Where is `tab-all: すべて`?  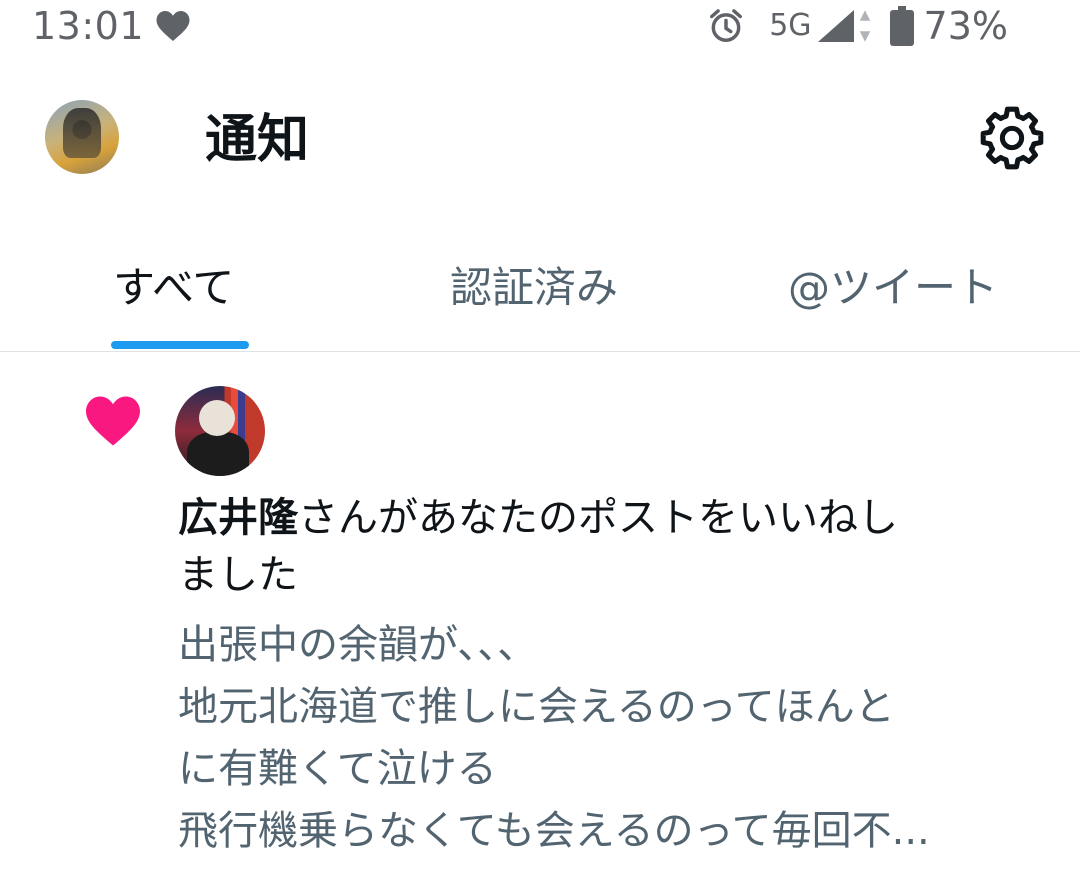 tab-all: すべて is located at coordinates (173, 288).